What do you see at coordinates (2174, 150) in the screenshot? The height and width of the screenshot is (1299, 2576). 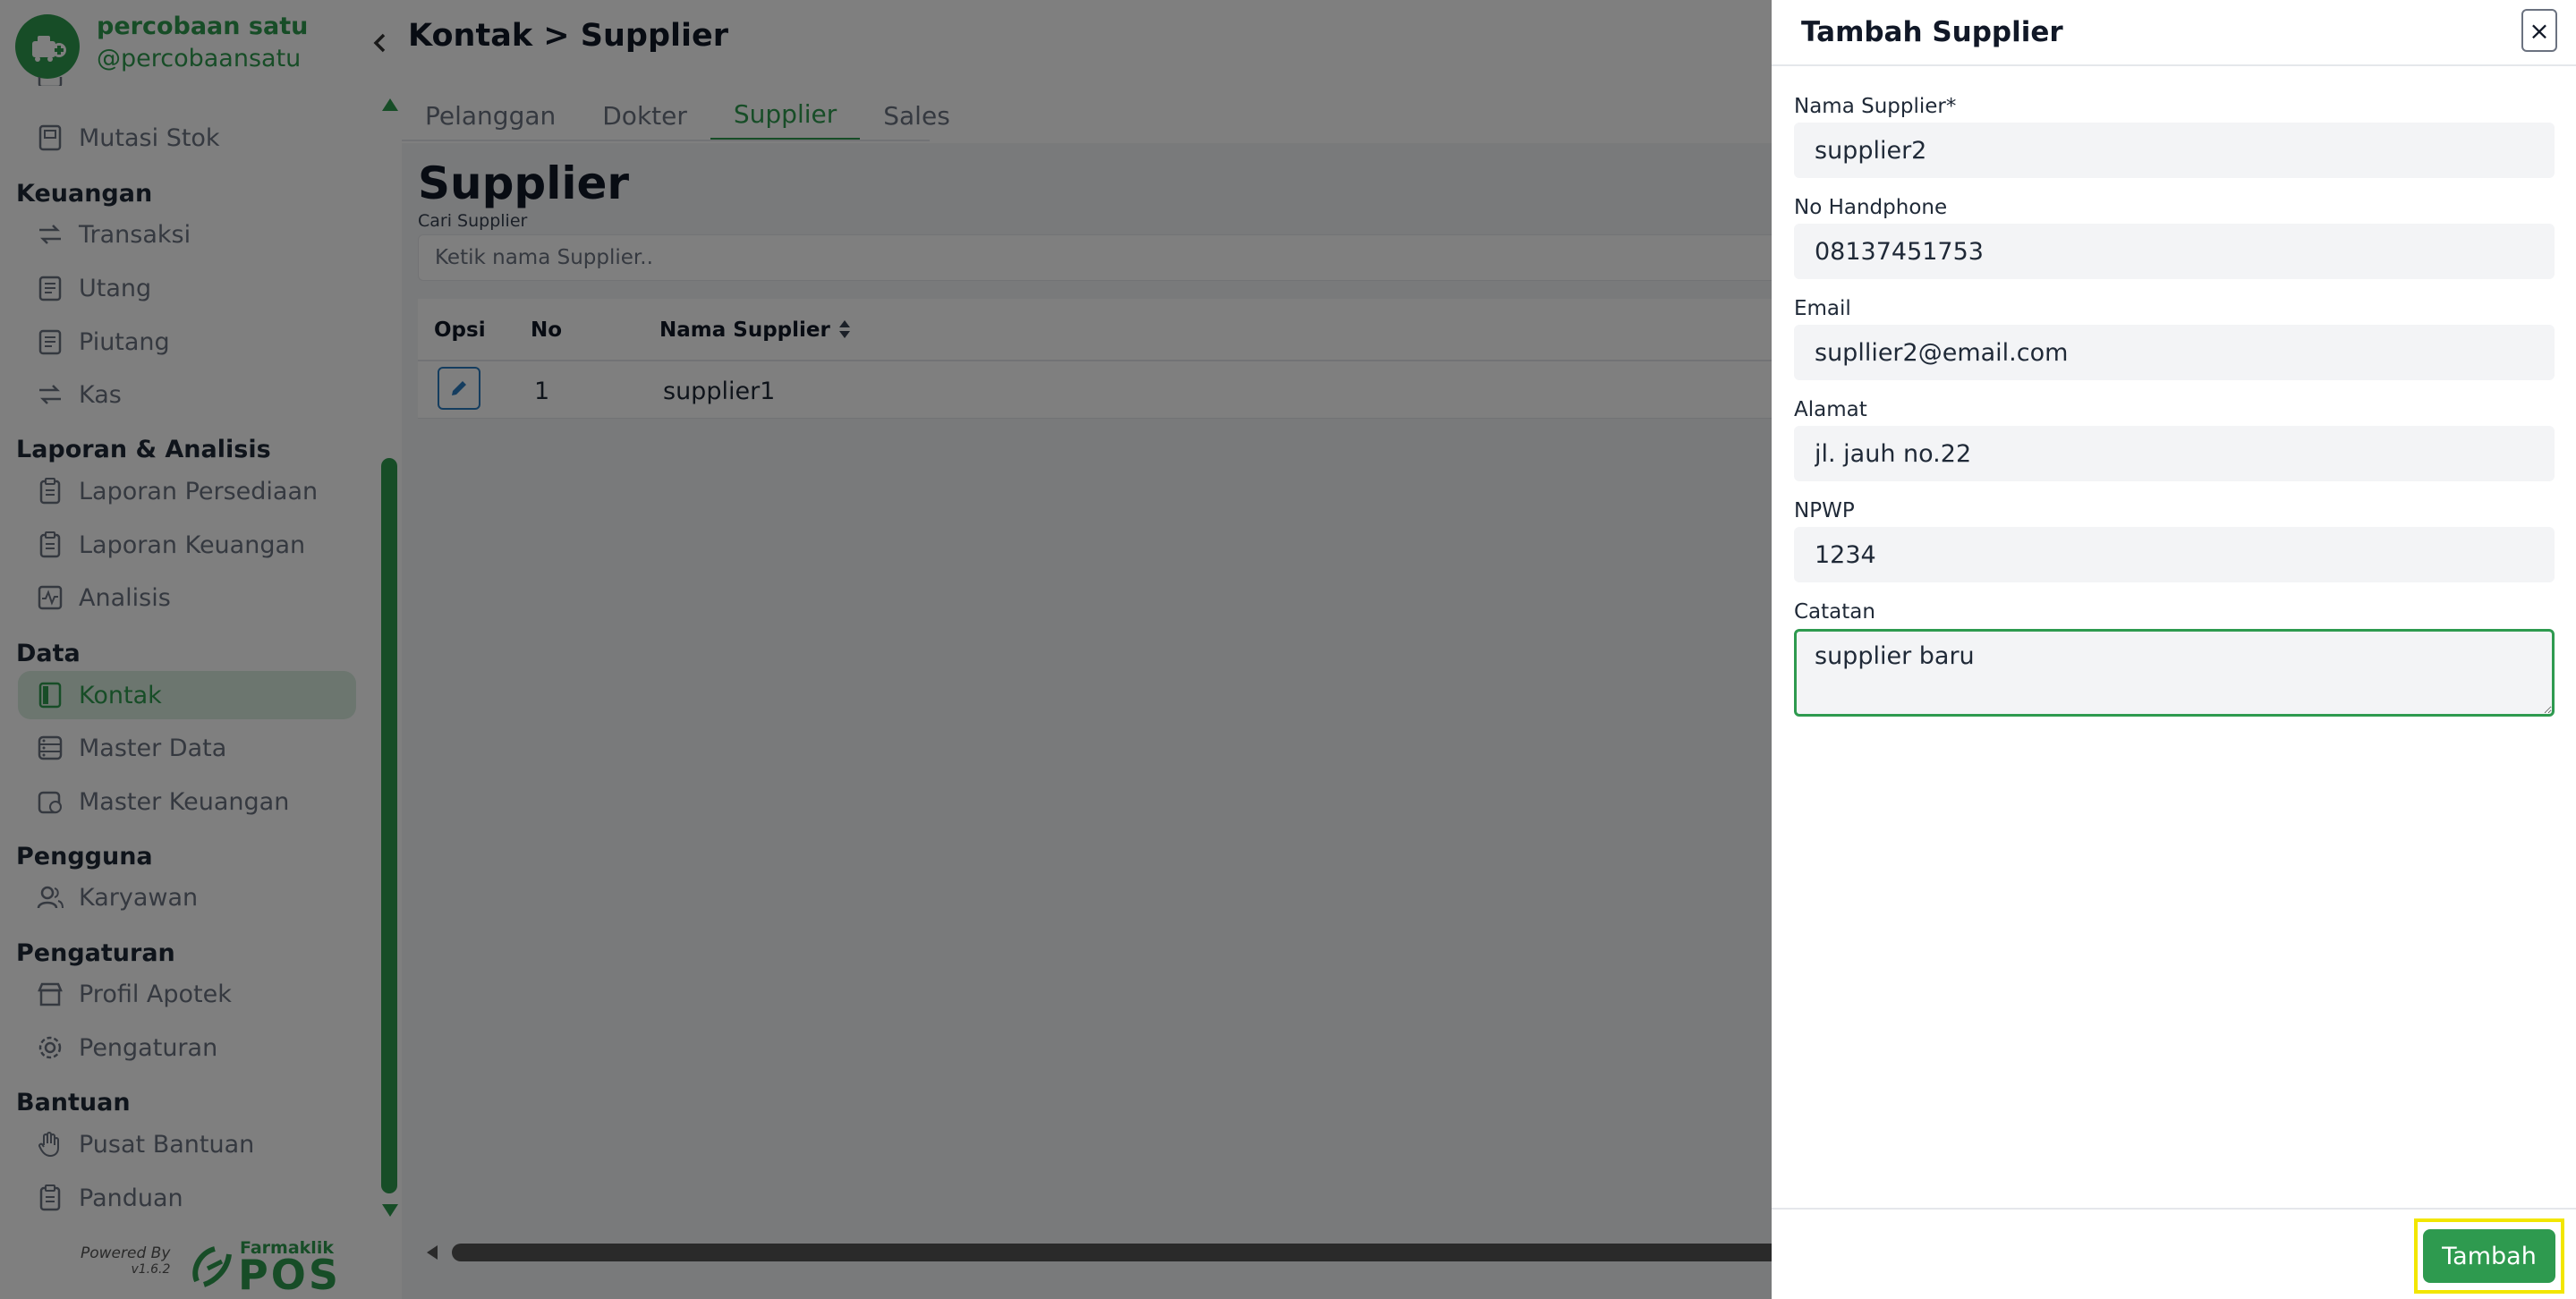 I see `nama-supplier-field` at bounding box center [2174, 150].